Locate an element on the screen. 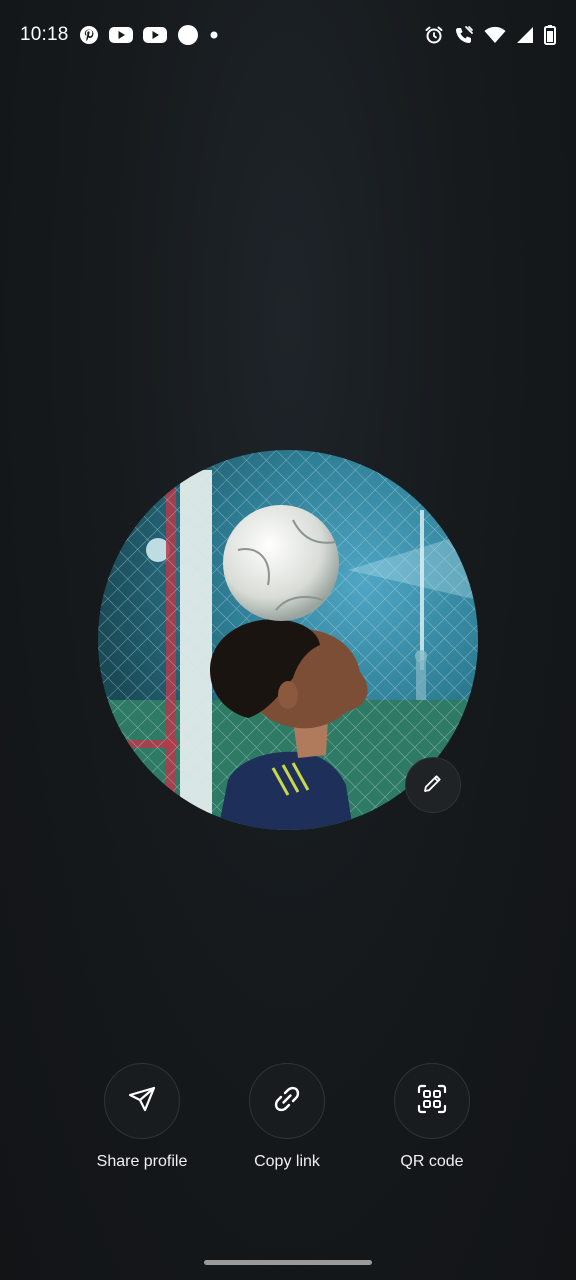 The width and height of the screenshot is (576, 1280). link-icon is located at coordinates (287, 1101).